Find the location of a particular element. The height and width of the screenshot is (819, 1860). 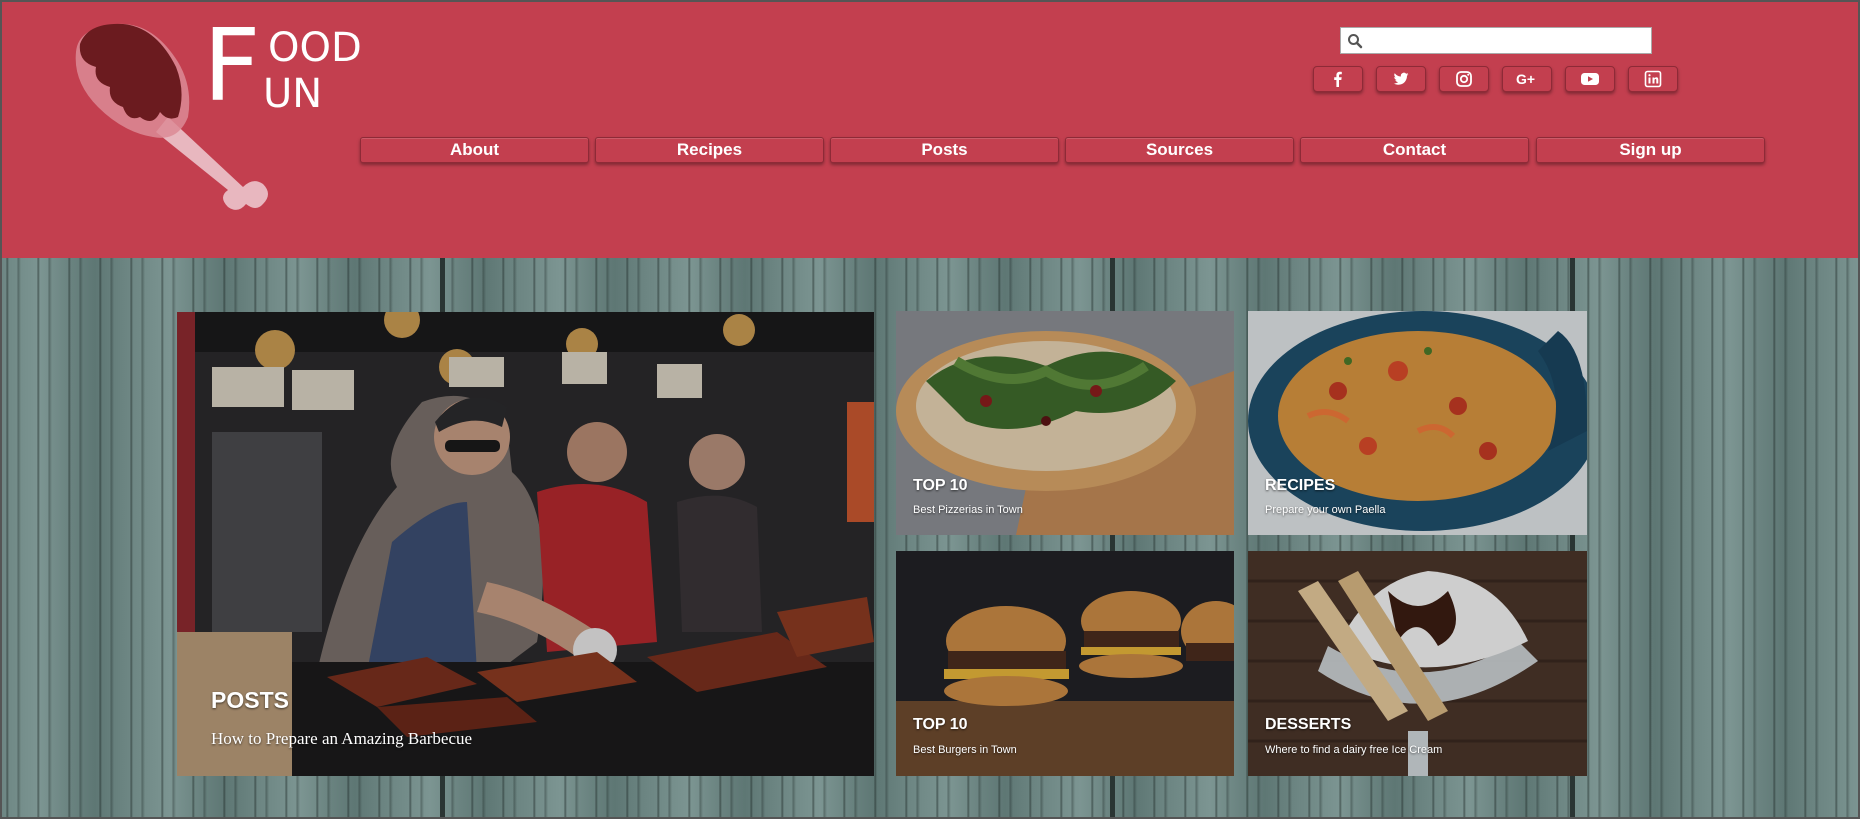

card-burger-subtitle: Best Burgers in Town is located at coordinates (965, 750).